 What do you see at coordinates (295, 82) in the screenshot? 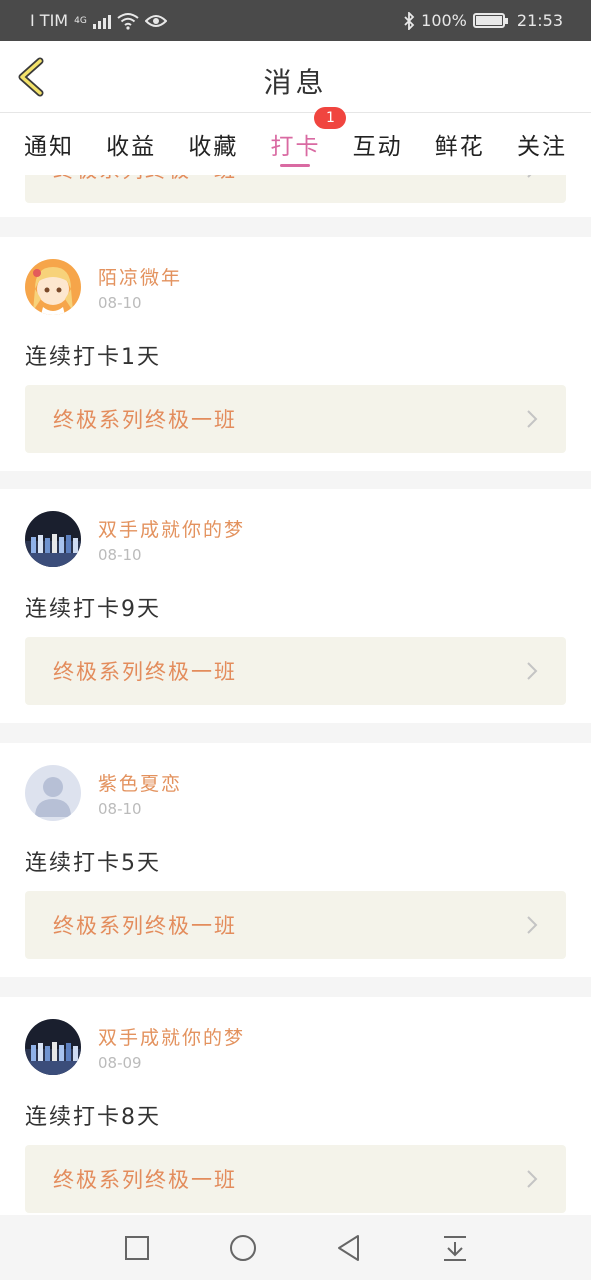
I see `page-title: 消息` at bounding box center [295, 82].